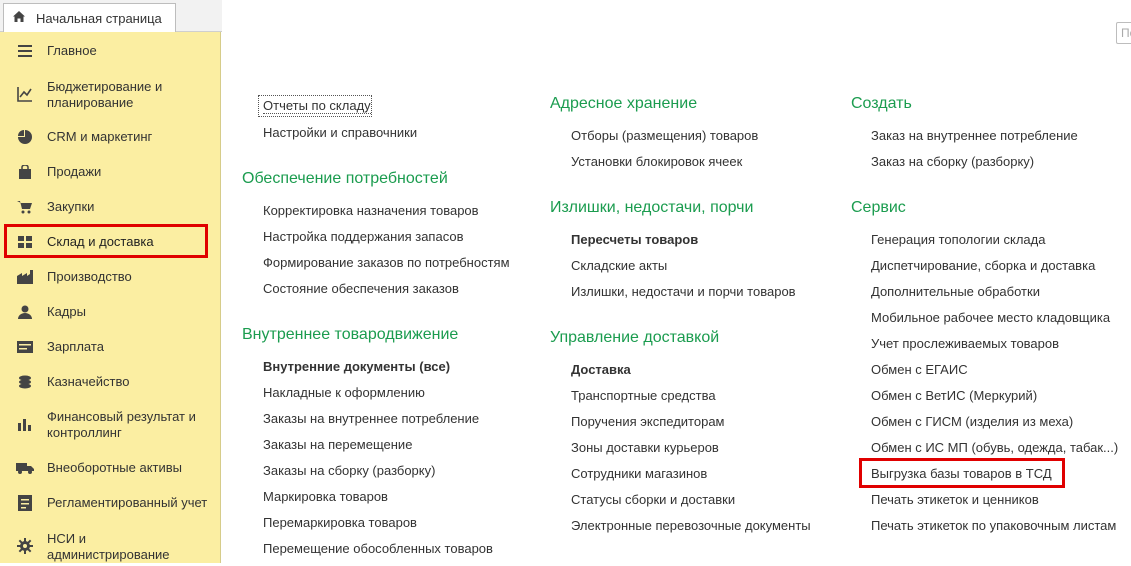 This screenshot has width=1131, height=566. What do you see at coordinates (619, 265) in the screenshot?
I see `link-item: Складские акты` at bounding box center [619, 265].